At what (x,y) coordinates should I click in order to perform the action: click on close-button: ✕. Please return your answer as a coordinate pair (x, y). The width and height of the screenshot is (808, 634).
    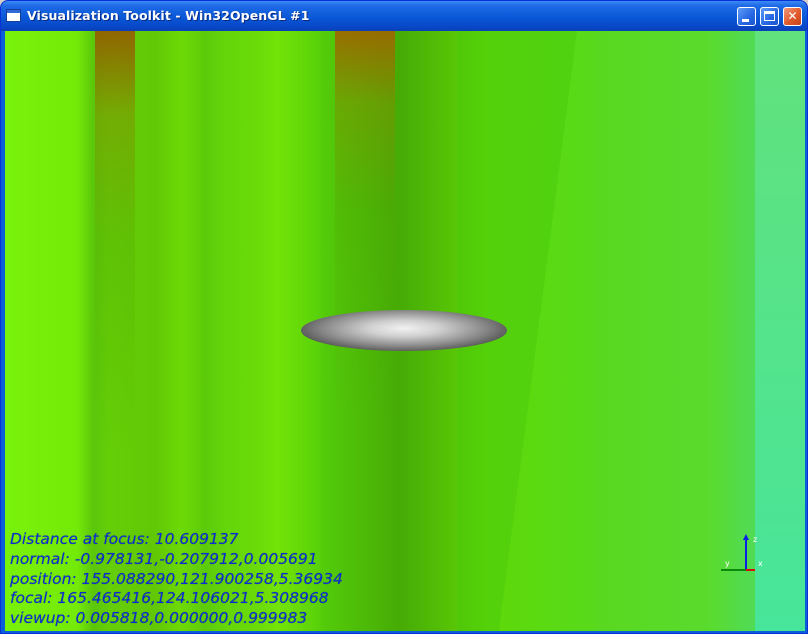
    Looking at the image, I should click on (792, 16).